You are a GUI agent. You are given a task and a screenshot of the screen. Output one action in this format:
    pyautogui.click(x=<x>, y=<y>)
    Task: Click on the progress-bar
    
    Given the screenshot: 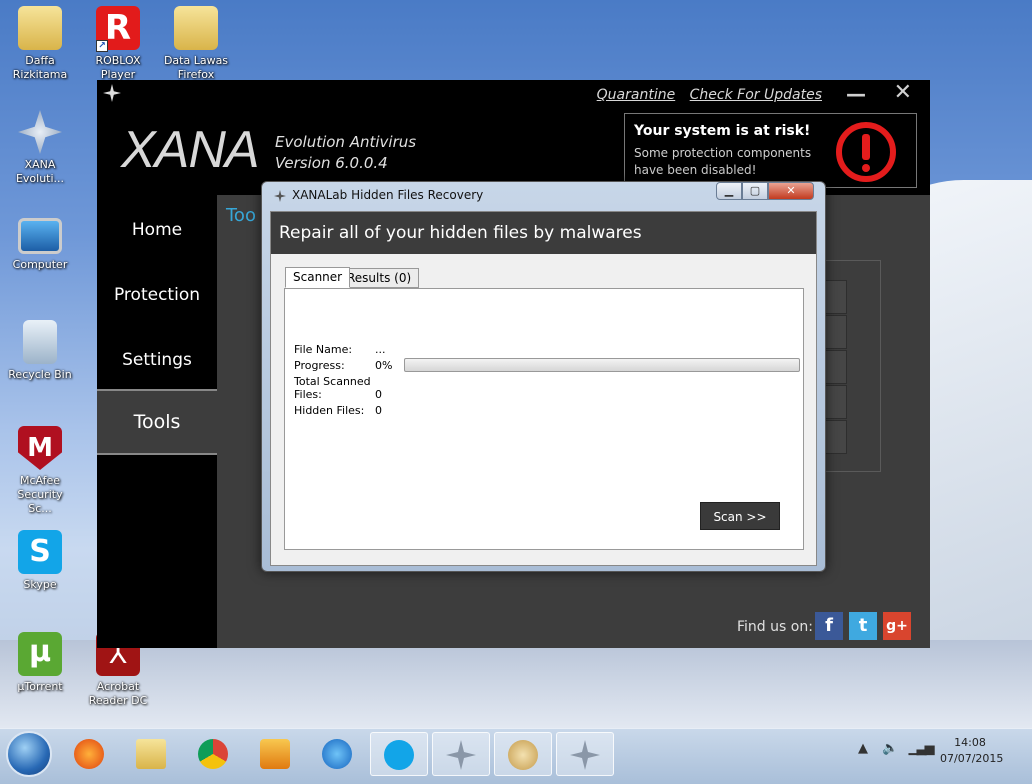 What is the action you would take?
    pyautogui.click(x=602, y=365)
    